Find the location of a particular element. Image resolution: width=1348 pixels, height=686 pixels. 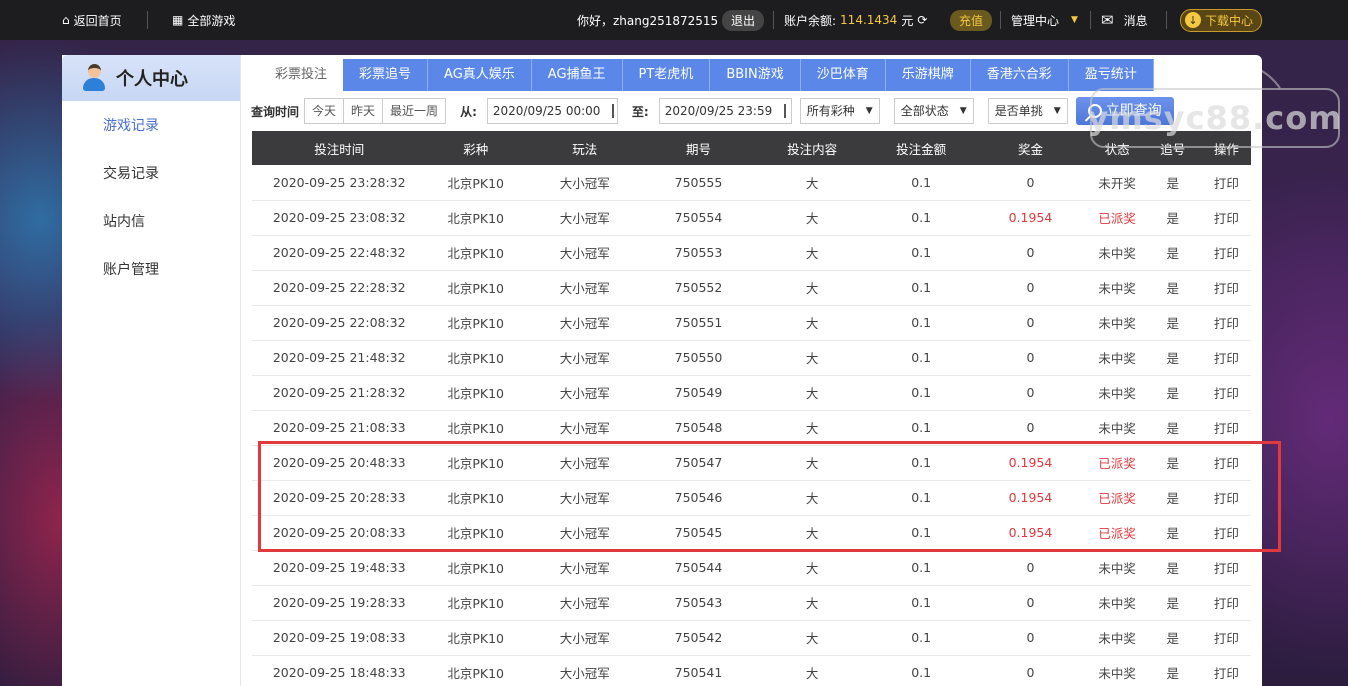

issue-cell: 750551 is located at coordinates (698, 323).